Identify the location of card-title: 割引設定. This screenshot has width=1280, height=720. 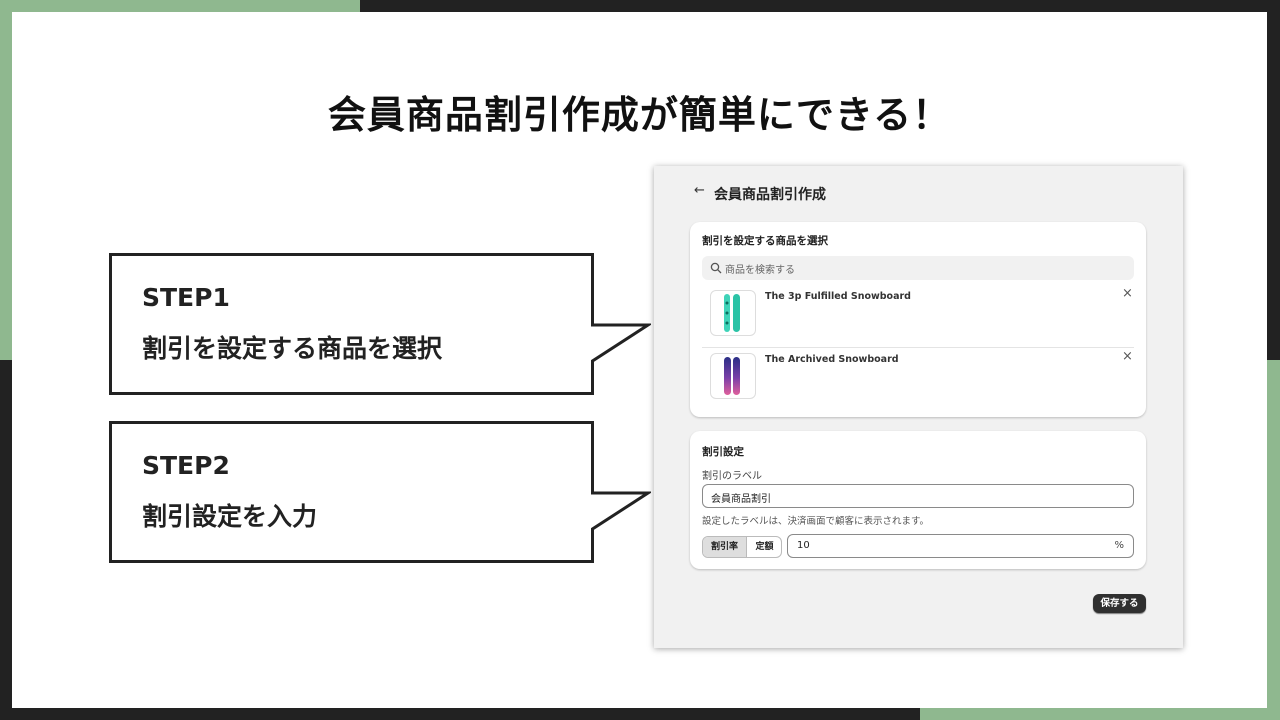
(723, 452).